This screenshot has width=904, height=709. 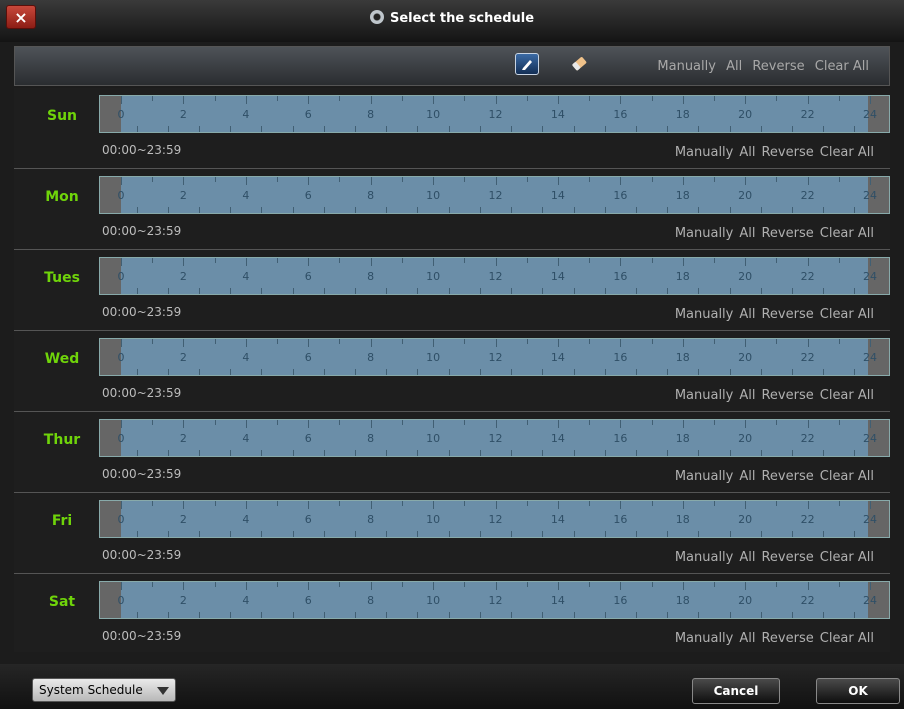 I want to click on hour-tick-label: 12, so click(x=495, y=357).